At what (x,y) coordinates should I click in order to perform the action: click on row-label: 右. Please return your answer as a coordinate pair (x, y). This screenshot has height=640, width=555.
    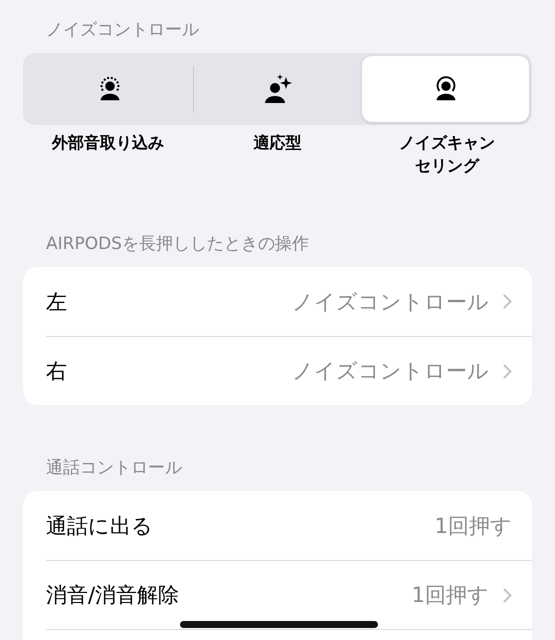
    Looking at the image, I should click on (57, 371).